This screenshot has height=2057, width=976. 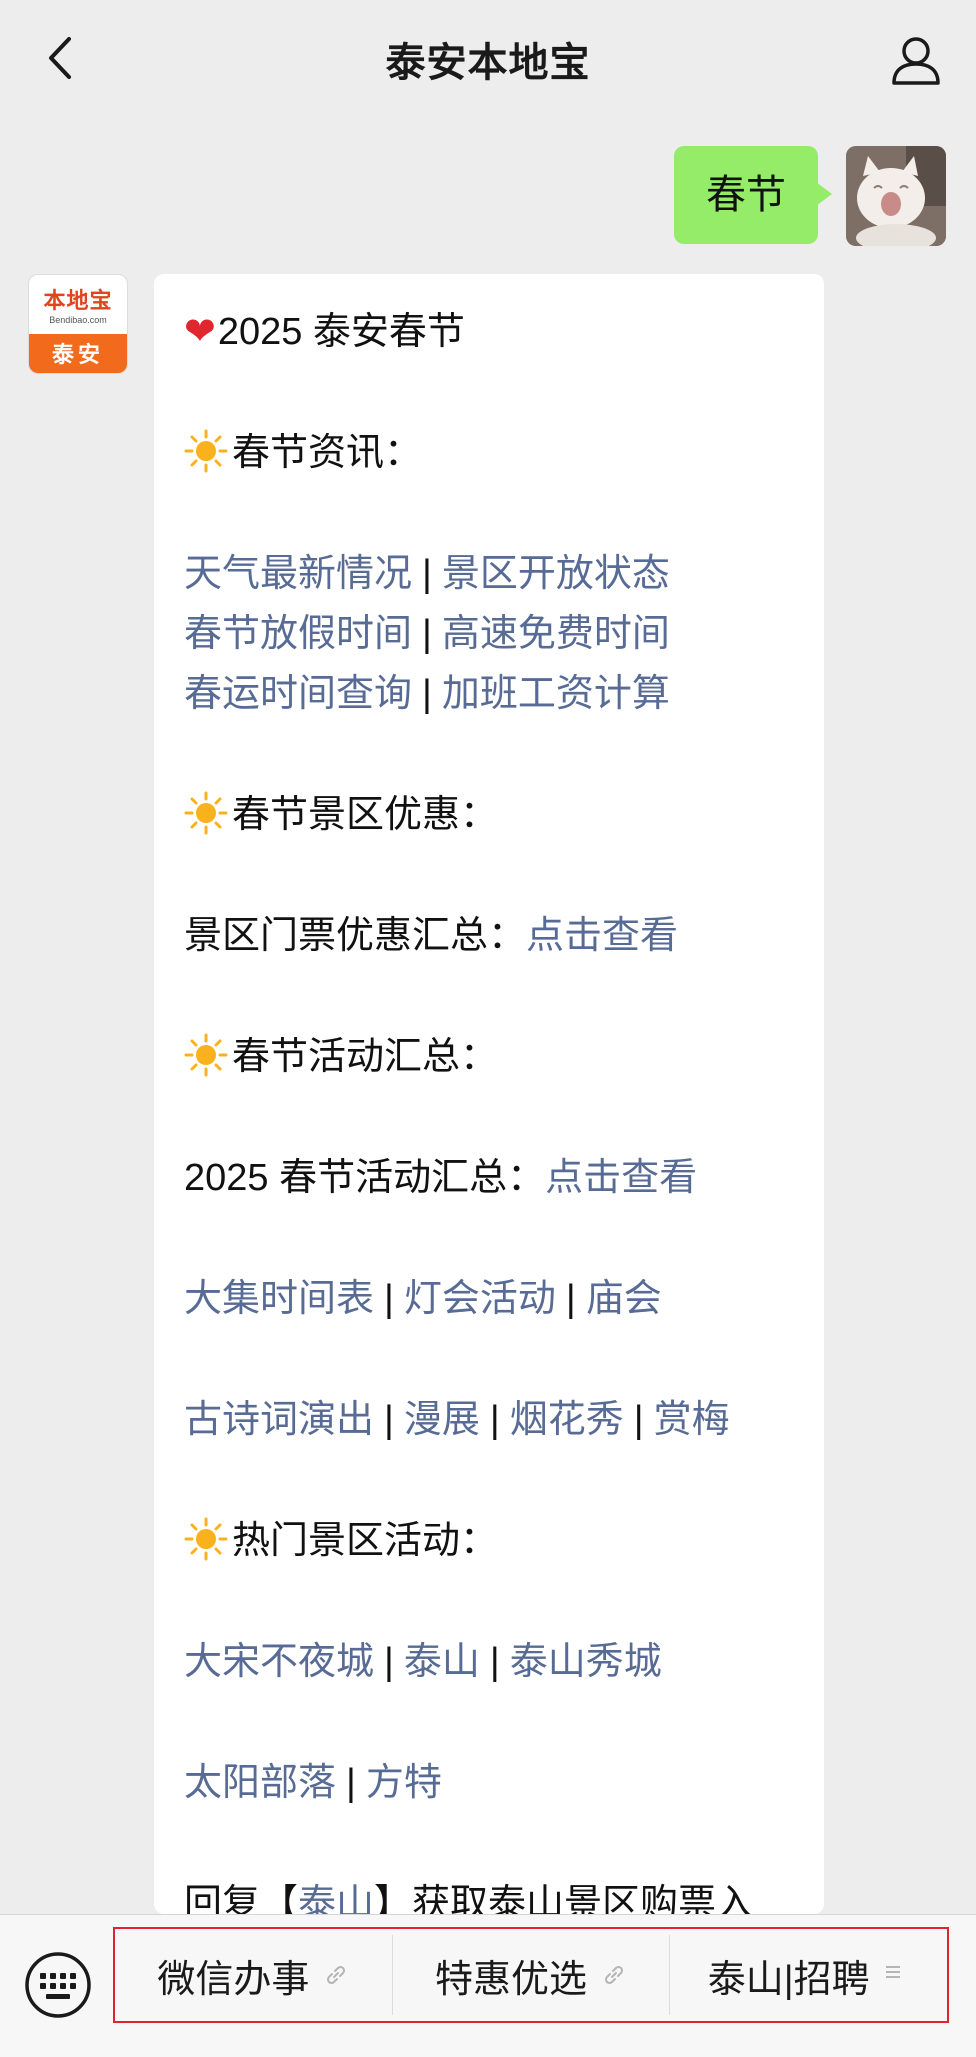 What do you see at coordinates (567, 1420) in the screenshot?
I see `link-fireworks: 烟花秀` at bounding box center [567, 1420].